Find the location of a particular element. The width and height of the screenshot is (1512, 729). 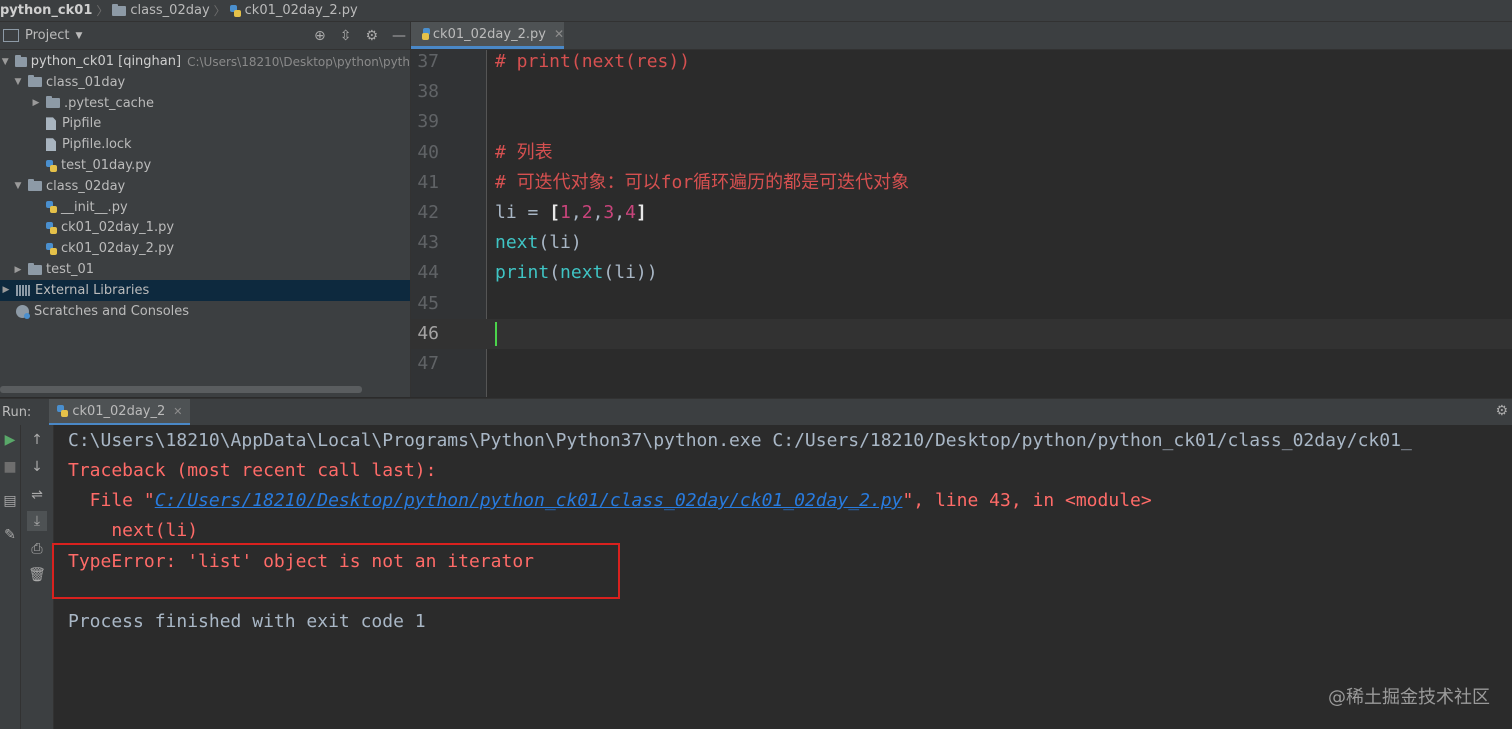

tree-item-label: Pipfile.lock is located at coordinates (97, 145).